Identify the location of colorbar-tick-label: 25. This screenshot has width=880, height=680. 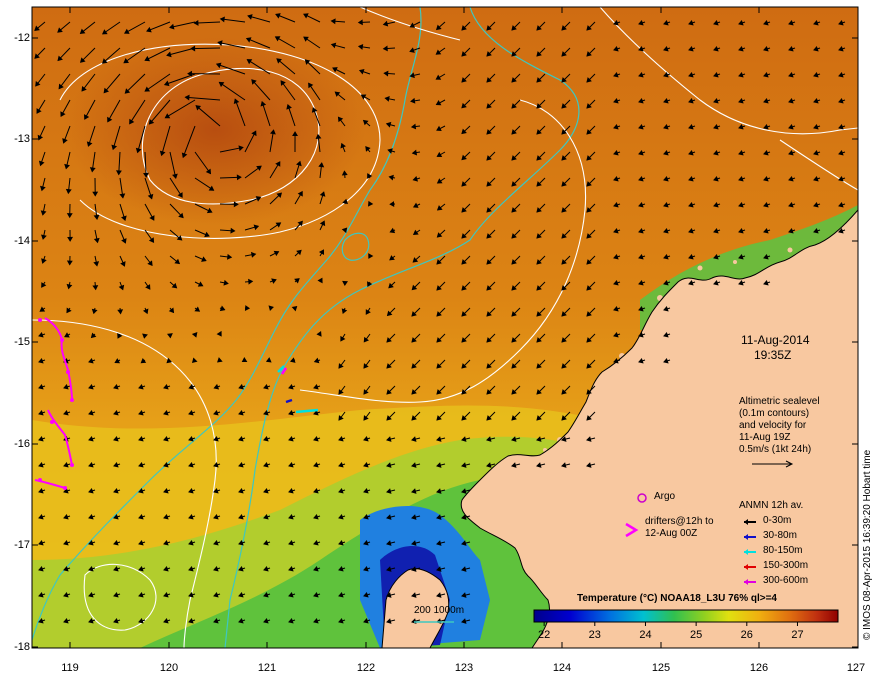
(696, 635).